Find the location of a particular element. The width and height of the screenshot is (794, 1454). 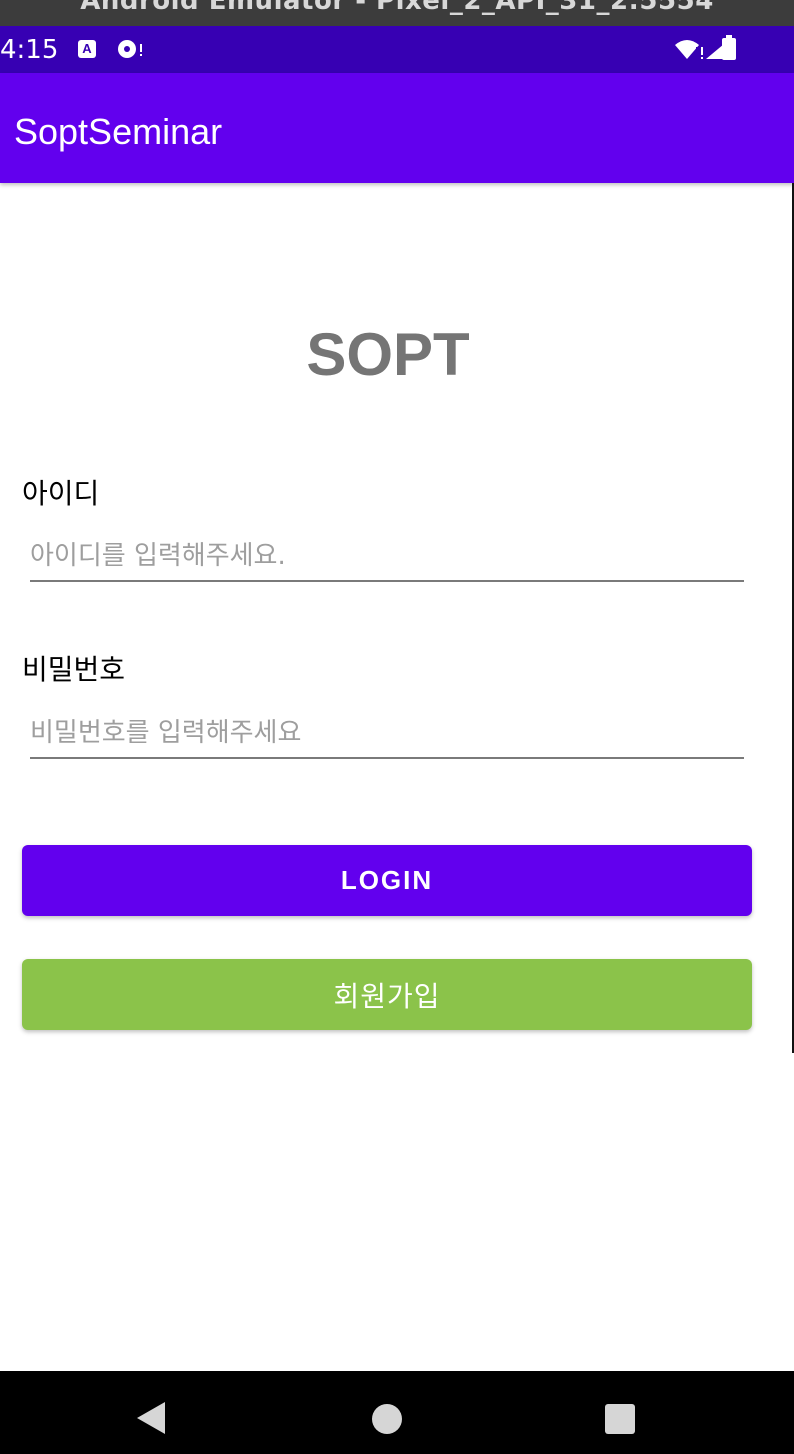

emulator-window-titlebar: Android Emulator - Pixel_2_API_31_2:5554 is located at coordinates (397, 13).